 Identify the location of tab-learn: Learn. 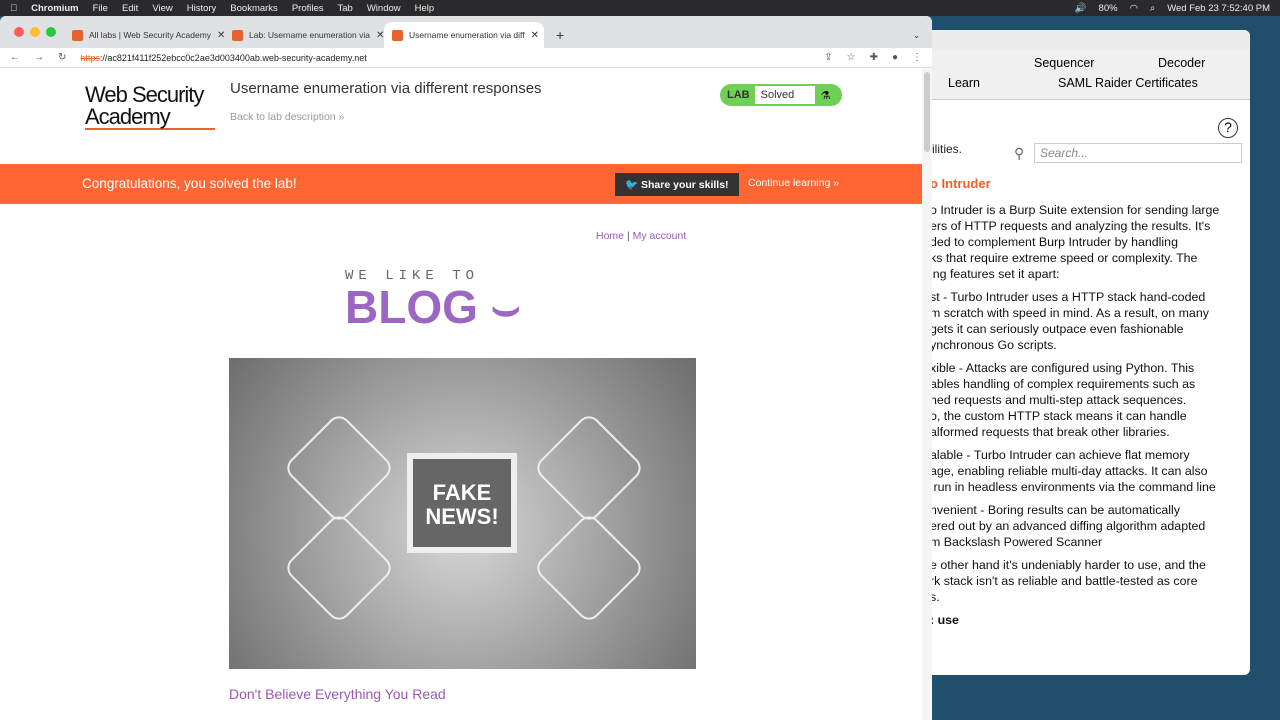
(964, 83).